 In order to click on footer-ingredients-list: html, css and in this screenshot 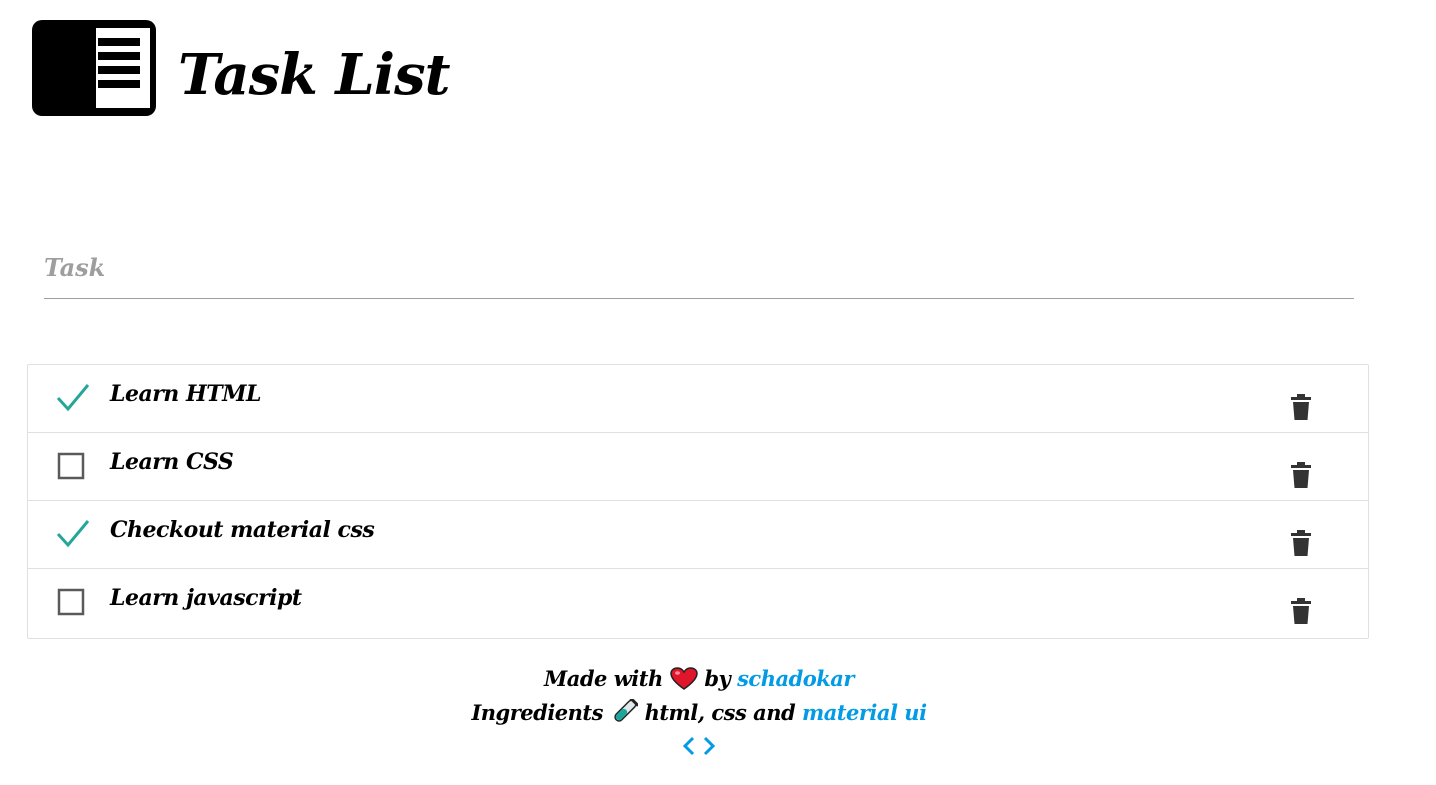, I will do `click(720, 712)`.